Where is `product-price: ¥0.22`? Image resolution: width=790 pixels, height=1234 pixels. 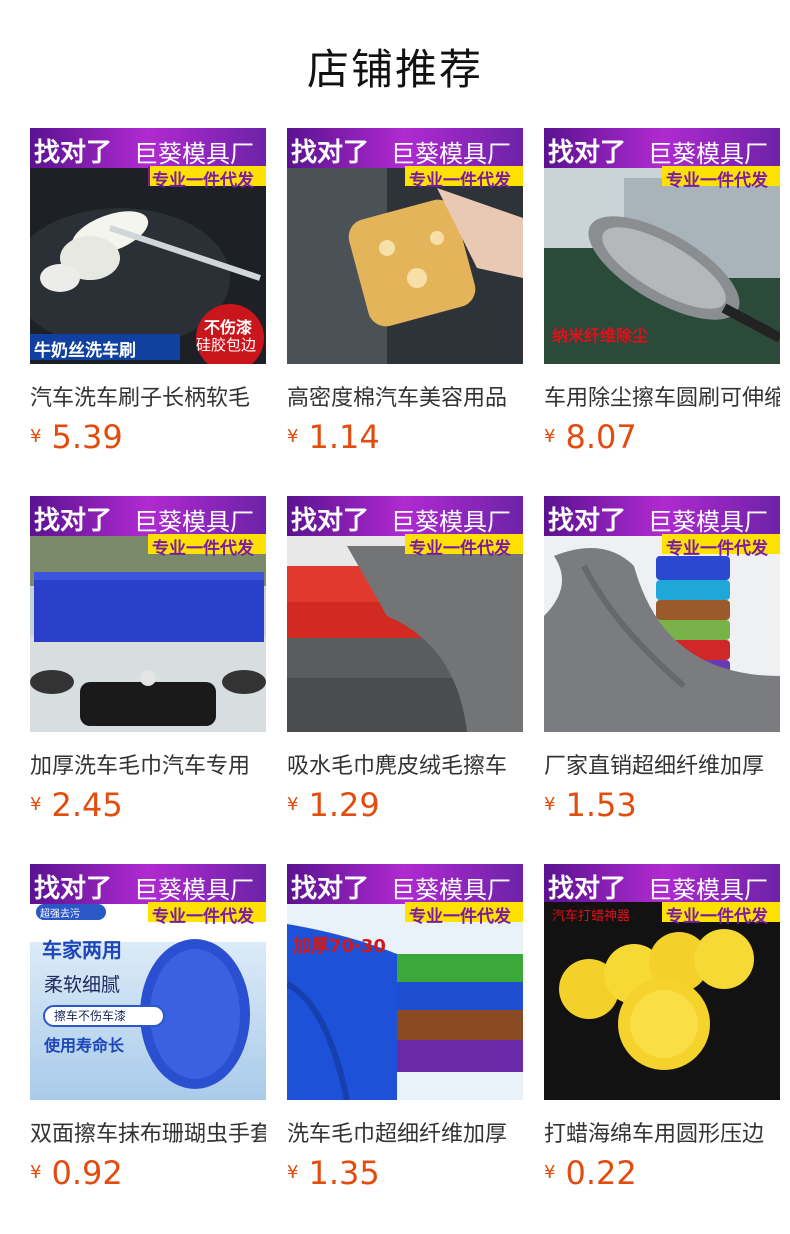
product-price: ¥0.22 is located at coordinates (590, 1173).